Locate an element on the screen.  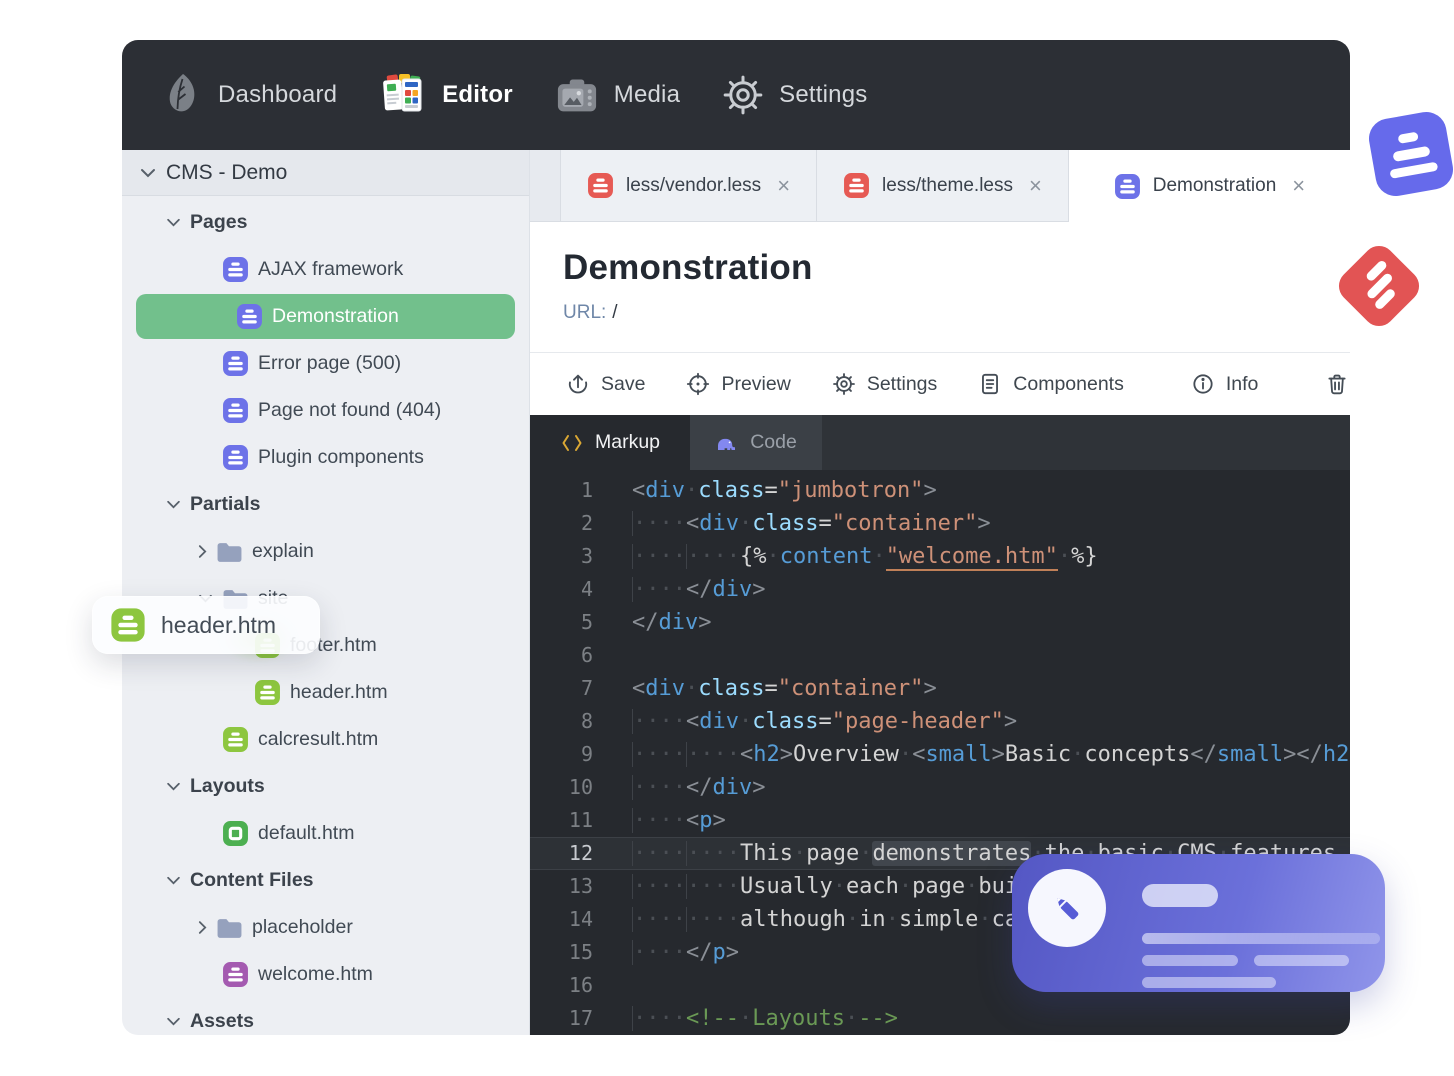
file-tab-less-vendor-less: less/vendor.less × is located at coordinates (688, 186).